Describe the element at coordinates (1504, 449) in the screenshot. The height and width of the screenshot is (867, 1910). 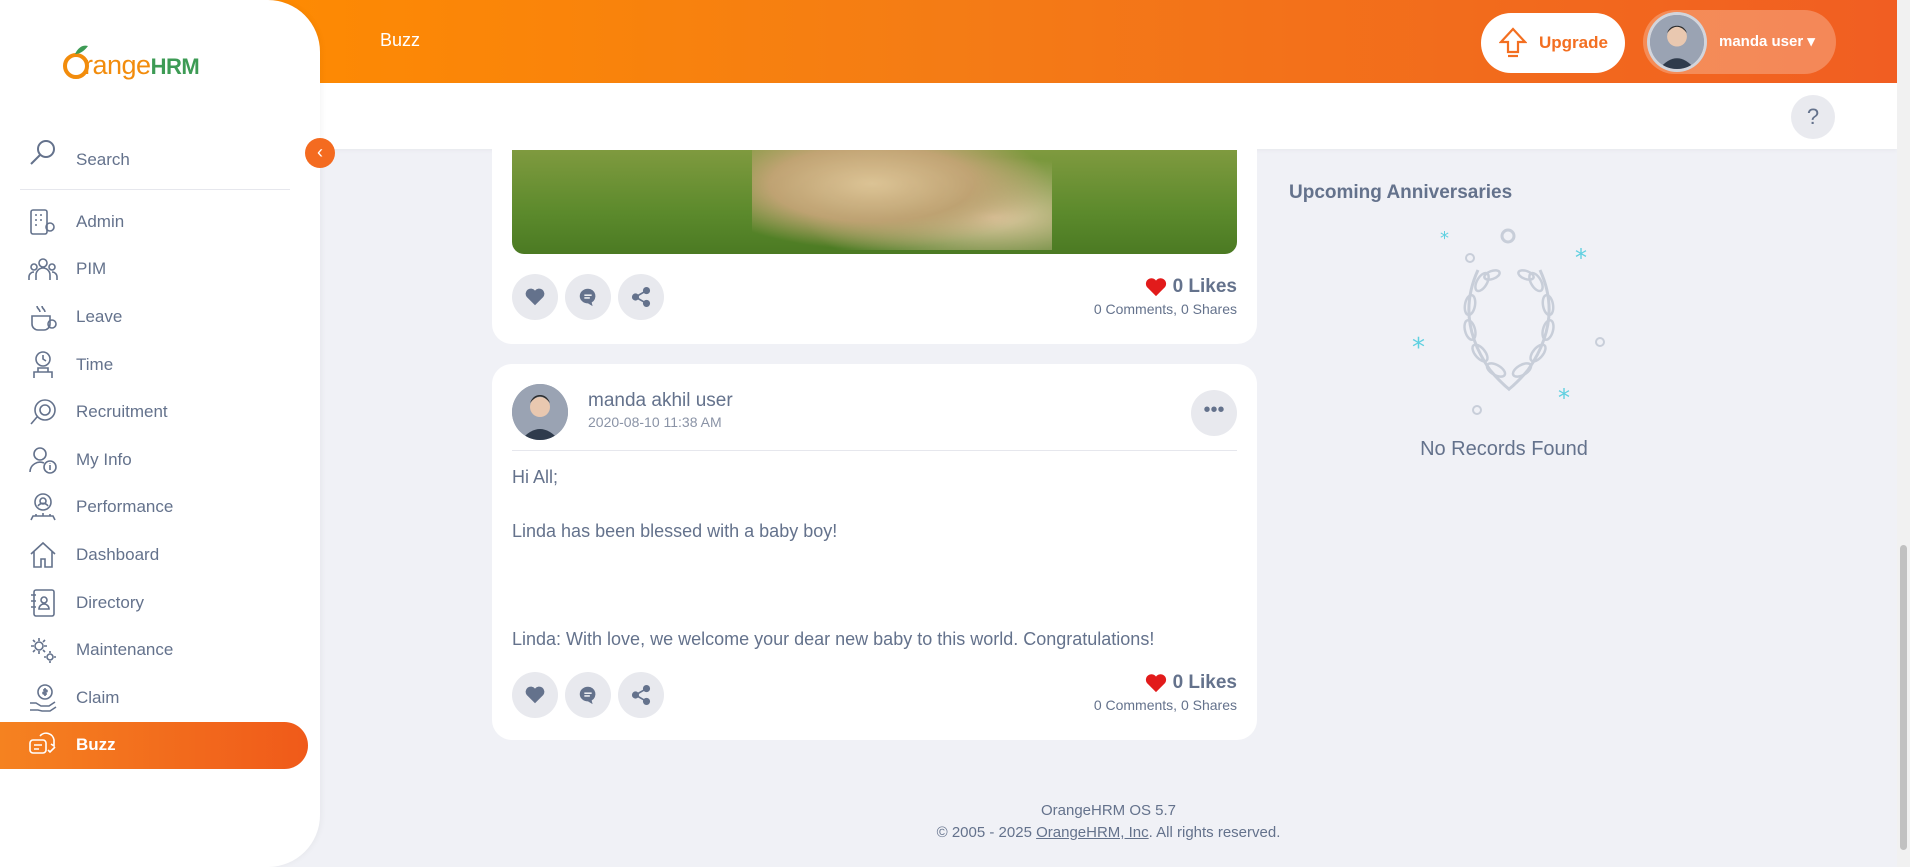
I see `no-records-text: No Records Found` at that location.